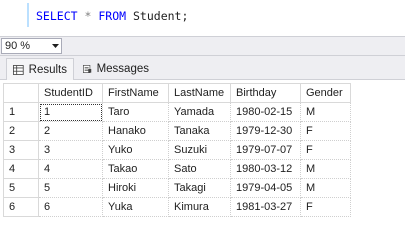 This screenshot has width=405, height=240. Describe the element at coordinates (135, 188) in the screenshot. I see `table-cell: Hiroki` at that location.